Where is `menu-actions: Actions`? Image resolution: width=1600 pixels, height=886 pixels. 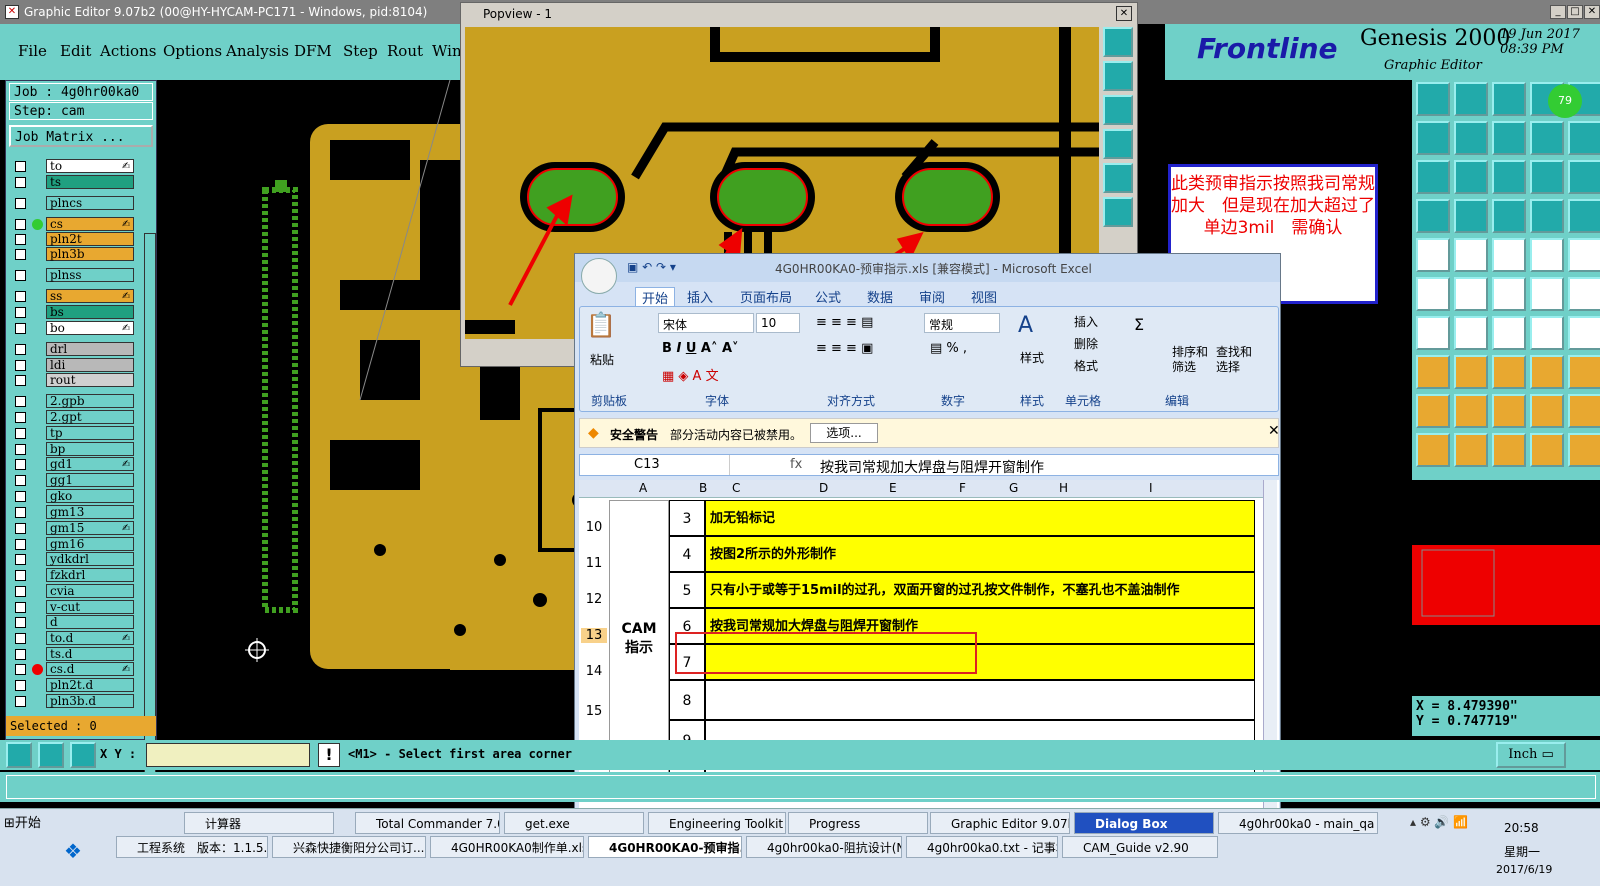 menu-actions: Actions is located at coordinates (128, 51).